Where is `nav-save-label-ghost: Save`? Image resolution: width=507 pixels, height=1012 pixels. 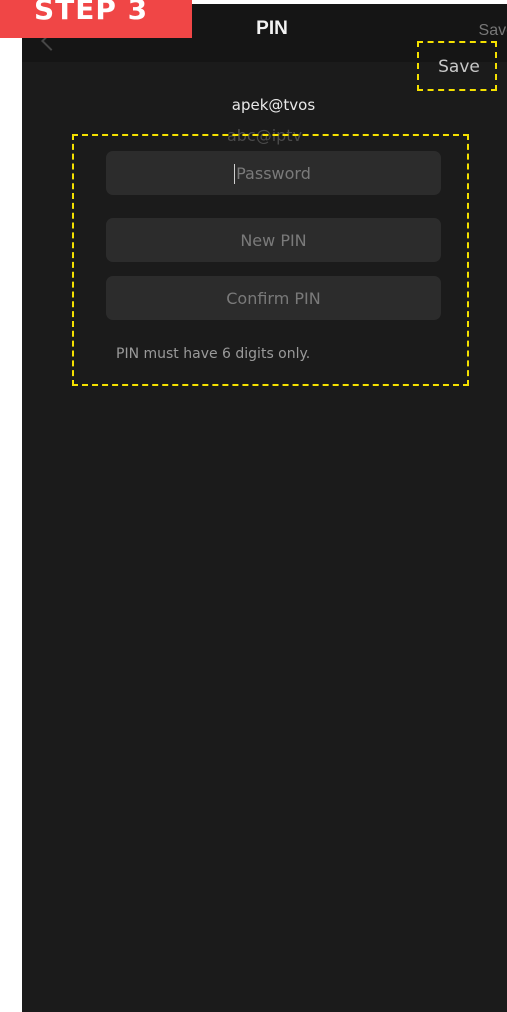
nav-save-label-ghost: Save is located at coordinates (492, 30).